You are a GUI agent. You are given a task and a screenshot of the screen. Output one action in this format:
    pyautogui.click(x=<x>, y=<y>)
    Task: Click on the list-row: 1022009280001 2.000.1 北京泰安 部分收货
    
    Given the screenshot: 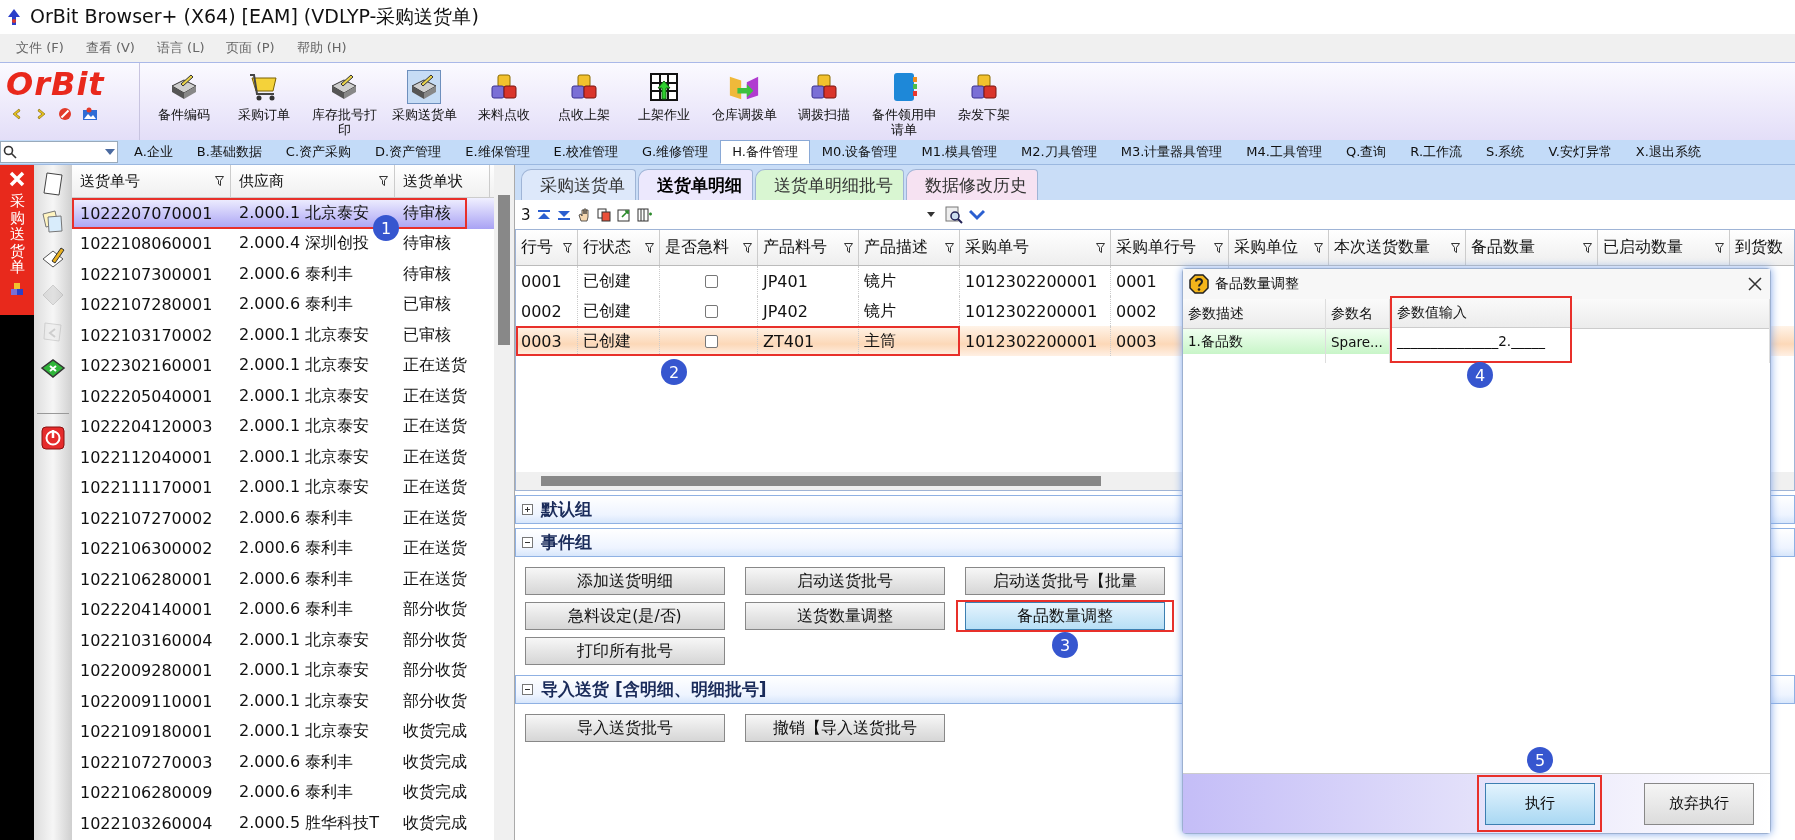 What is the action you would take?
    pyautogui.click(x=283, y=670)
    